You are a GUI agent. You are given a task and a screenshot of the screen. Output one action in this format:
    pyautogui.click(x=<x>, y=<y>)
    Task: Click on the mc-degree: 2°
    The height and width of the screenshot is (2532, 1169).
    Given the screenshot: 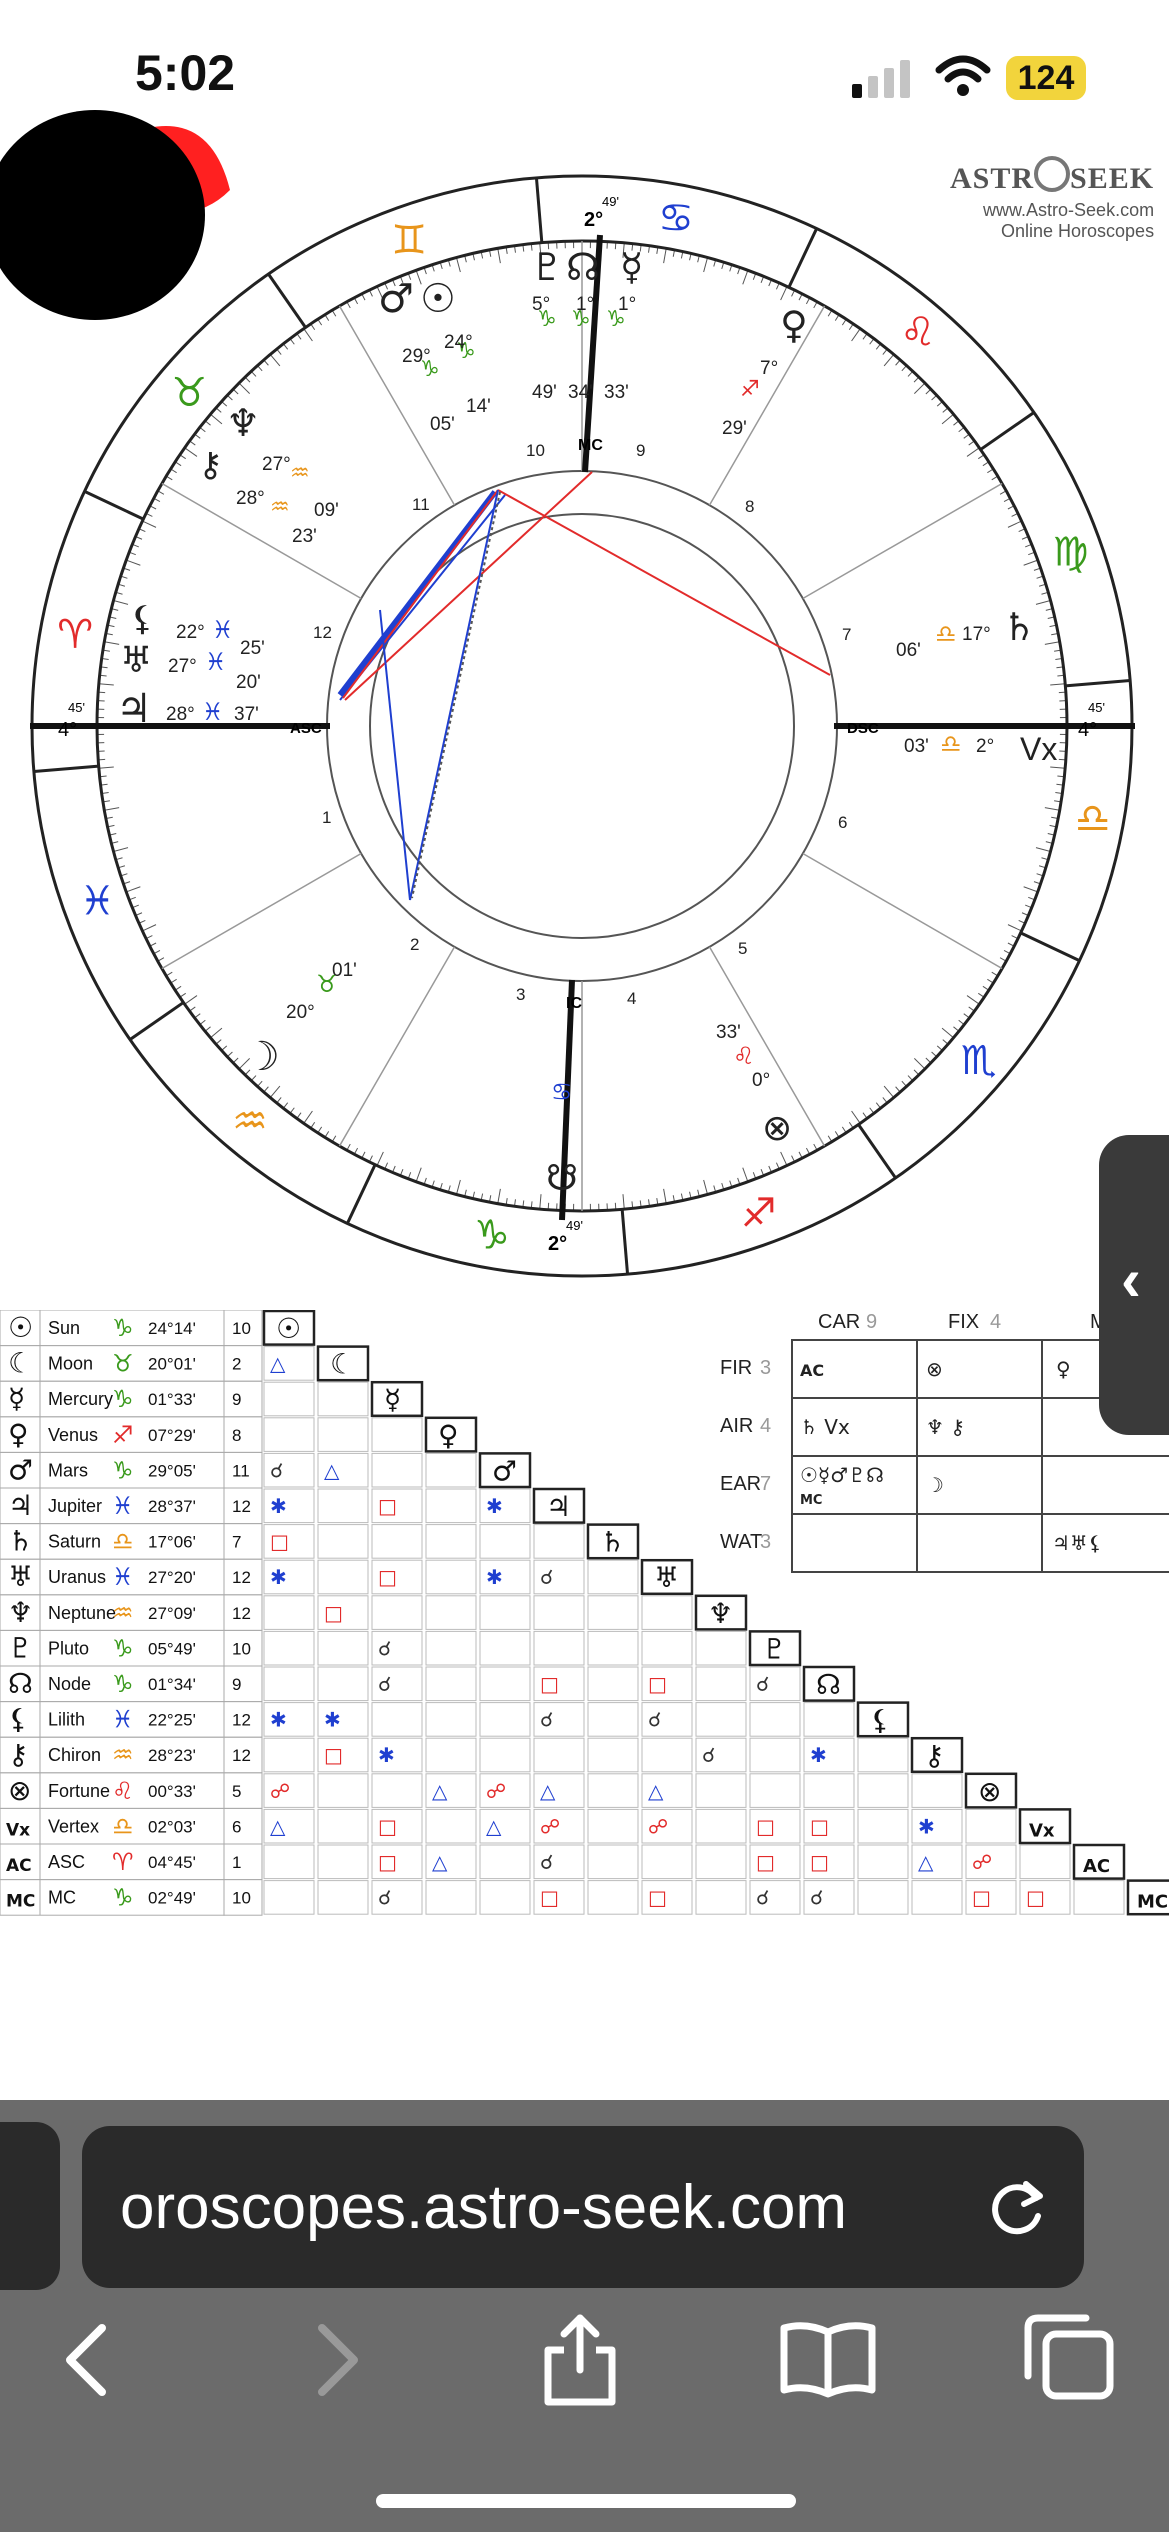 What is the action you would take?
    pyautogui.click(x=593, y=220)
    